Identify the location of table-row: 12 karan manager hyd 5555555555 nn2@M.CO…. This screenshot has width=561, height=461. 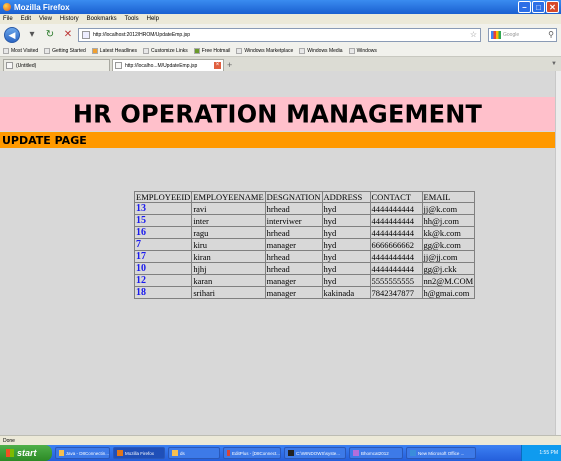
(304, 280).